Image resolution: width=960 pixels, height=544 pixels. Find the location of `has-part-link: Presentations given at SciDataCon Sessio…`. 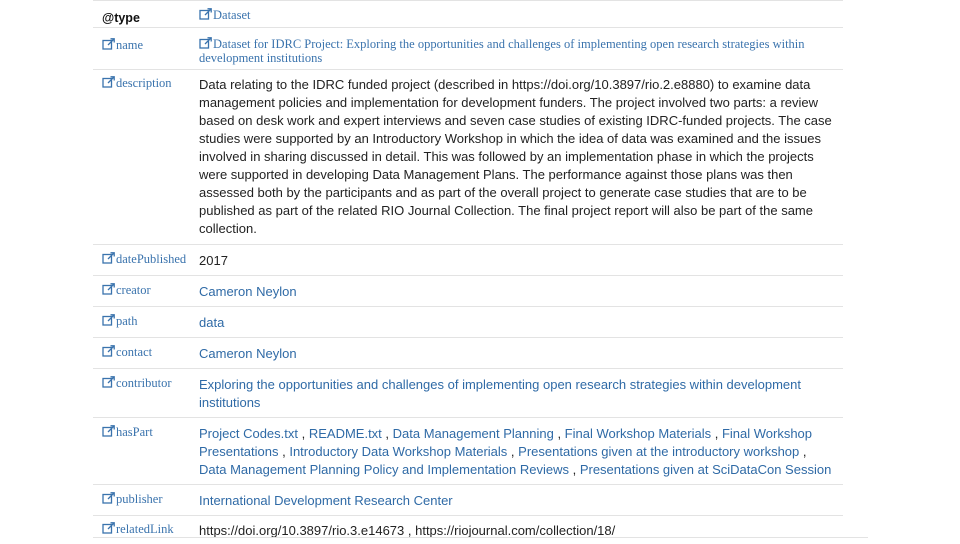

has-part-link: Presentations given at SciDataCon Sessio… is located at coordinates (705, 469).